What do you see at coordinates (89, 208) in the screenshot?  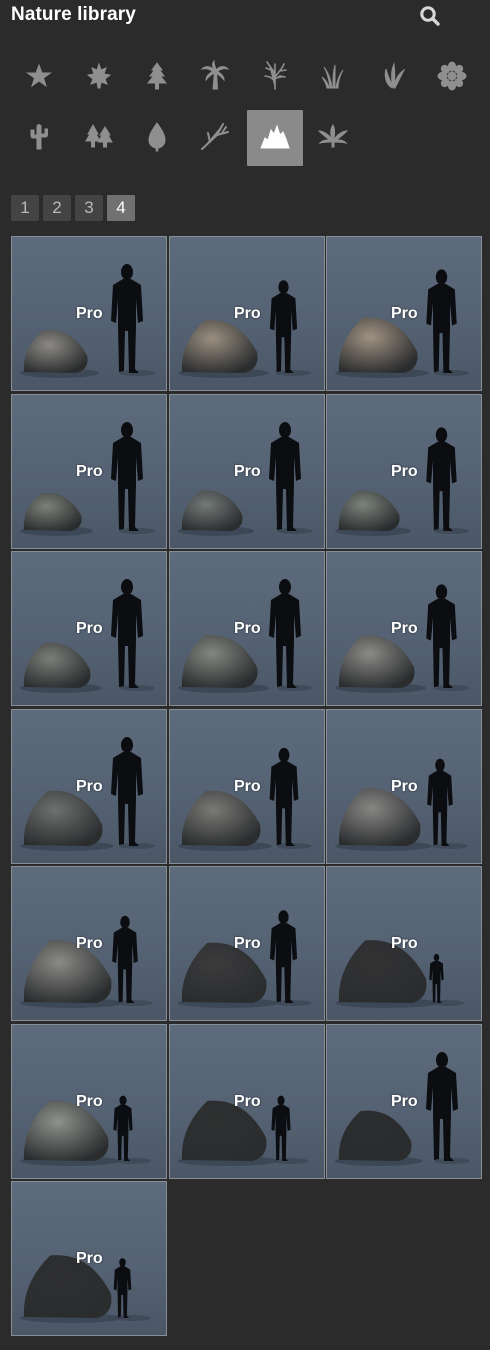 I see `page-button-3: 3` at bounding box center [89, 208].